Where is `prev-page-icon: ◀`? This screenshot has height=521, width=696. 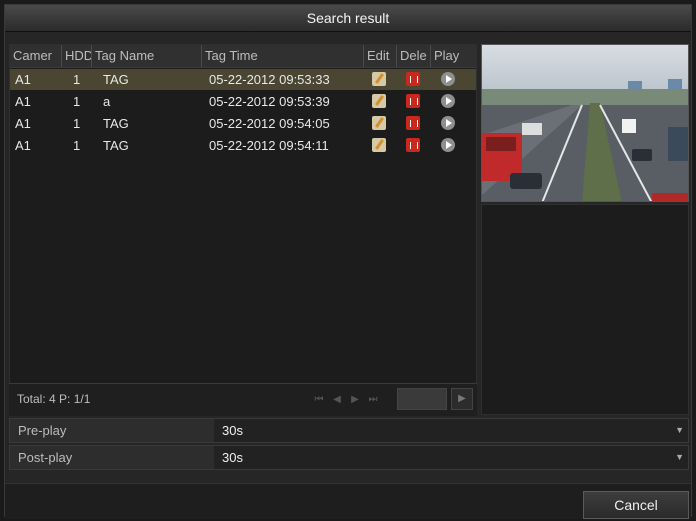 prev-page-icon: ◀ is located at coordinates (337, 400).